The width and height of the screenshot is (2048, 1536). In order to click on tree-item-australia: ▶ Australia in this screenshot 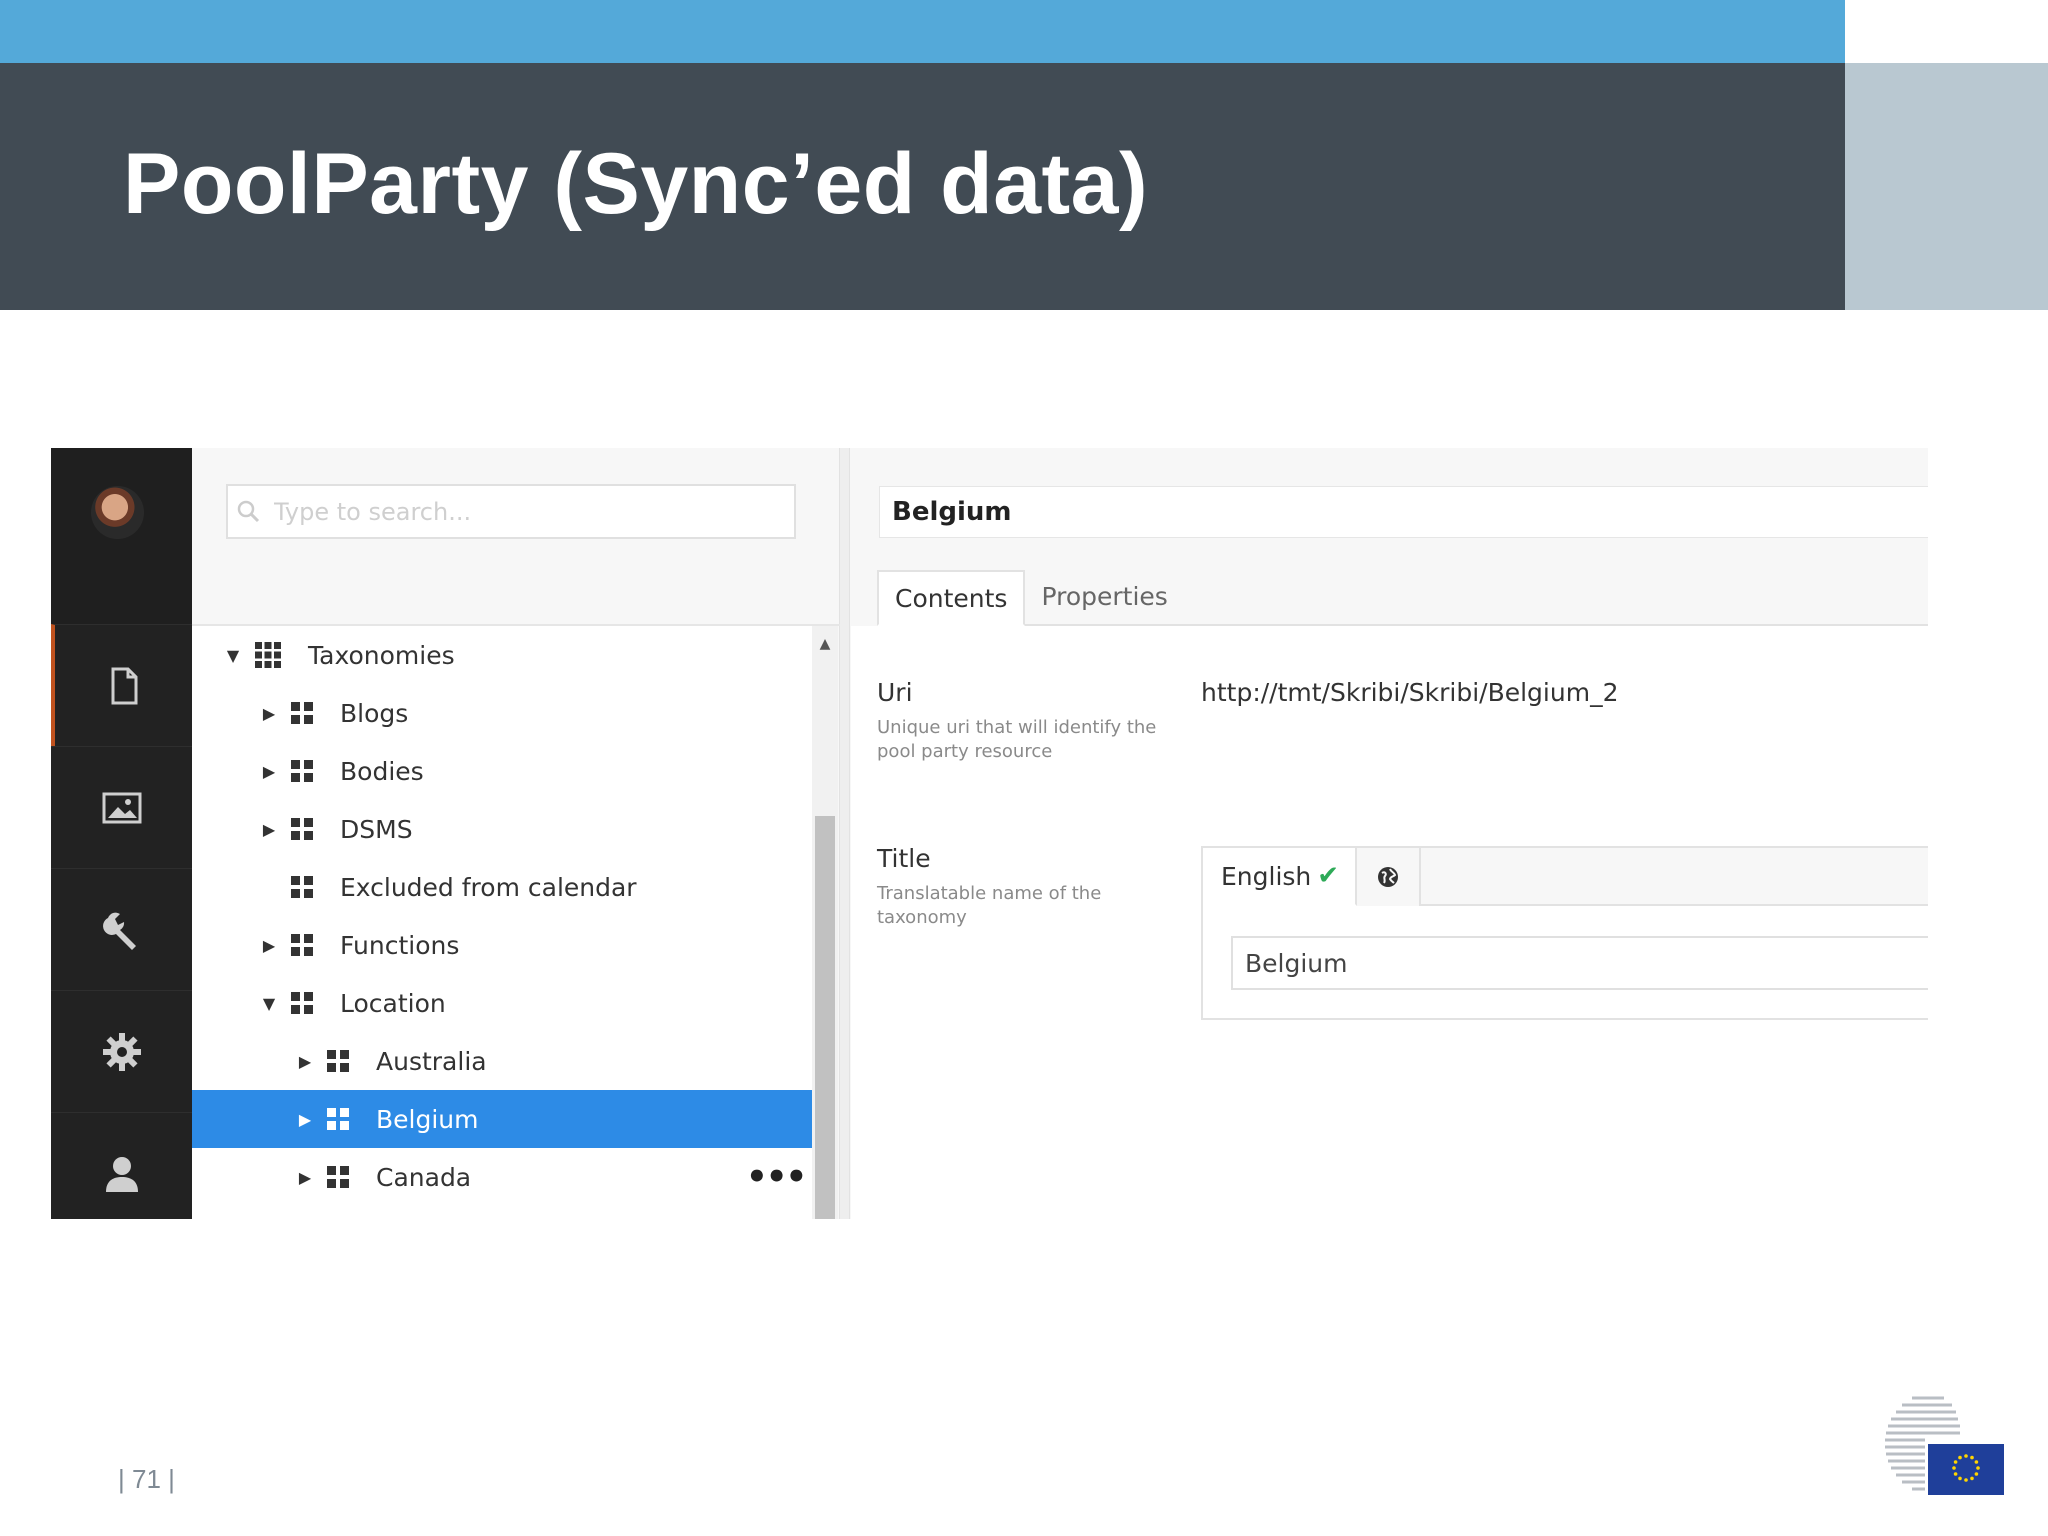, I will do `click(502, 1061)`.